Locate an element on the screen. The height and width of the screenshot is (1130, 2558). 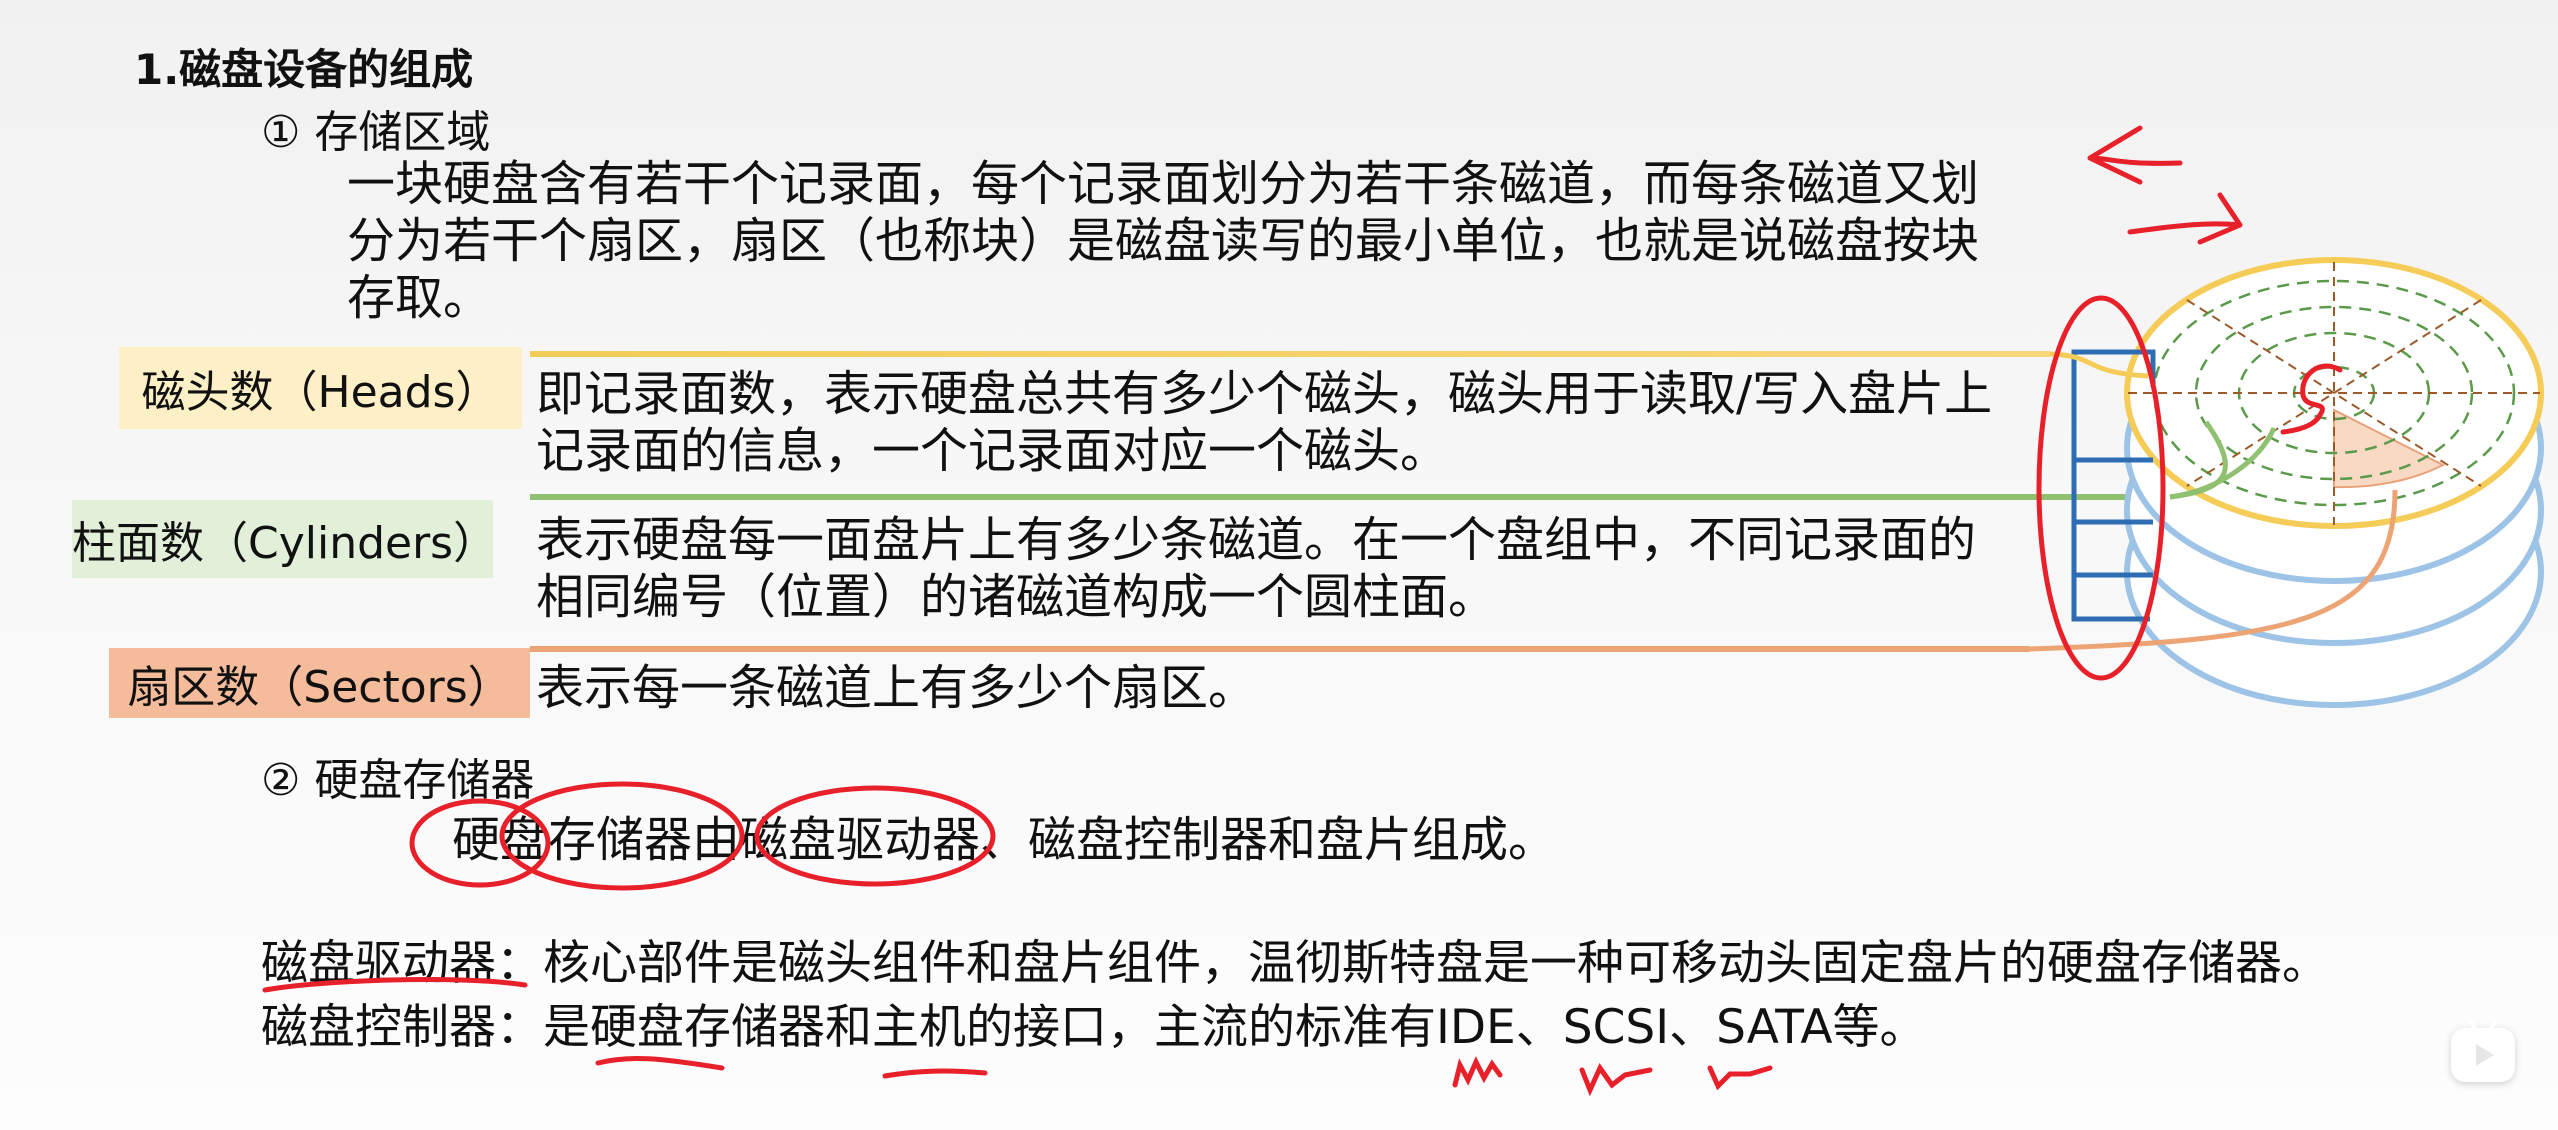
annotation-circle-controller is located at coordinates (875, 836).